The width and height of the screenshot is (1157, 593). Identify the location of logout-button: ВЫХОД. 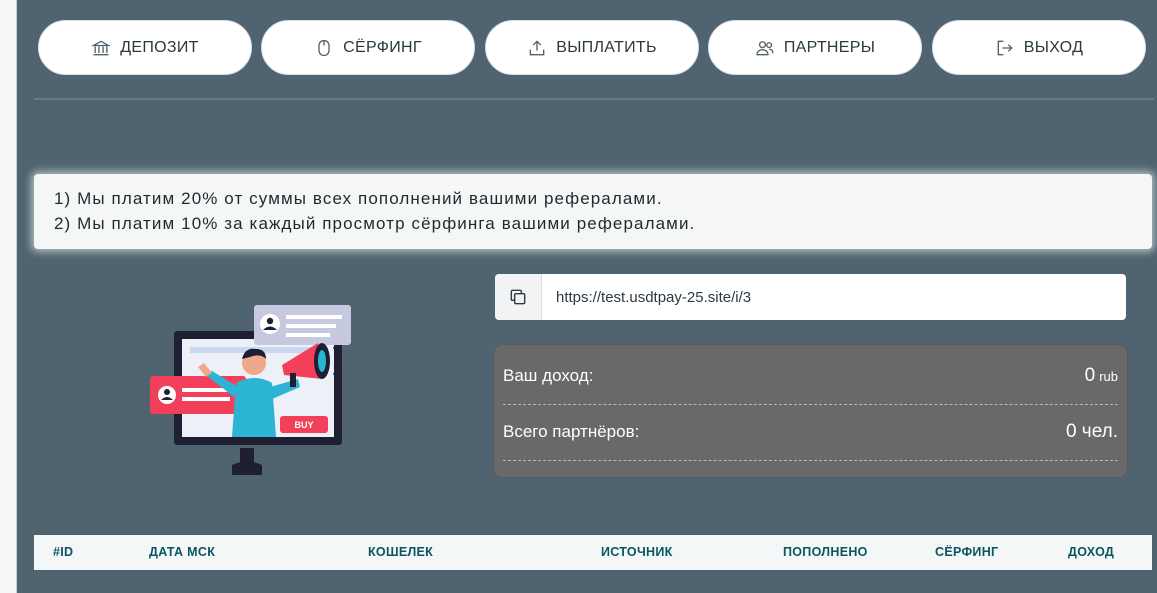
(1039, 47).